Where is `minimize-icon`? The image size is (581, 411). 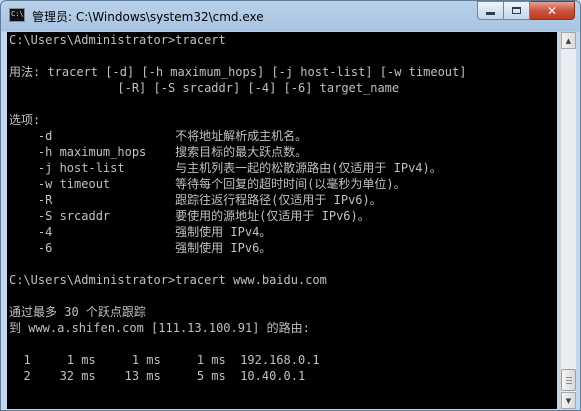 minimize-icon is located at coordinates (490, 13).